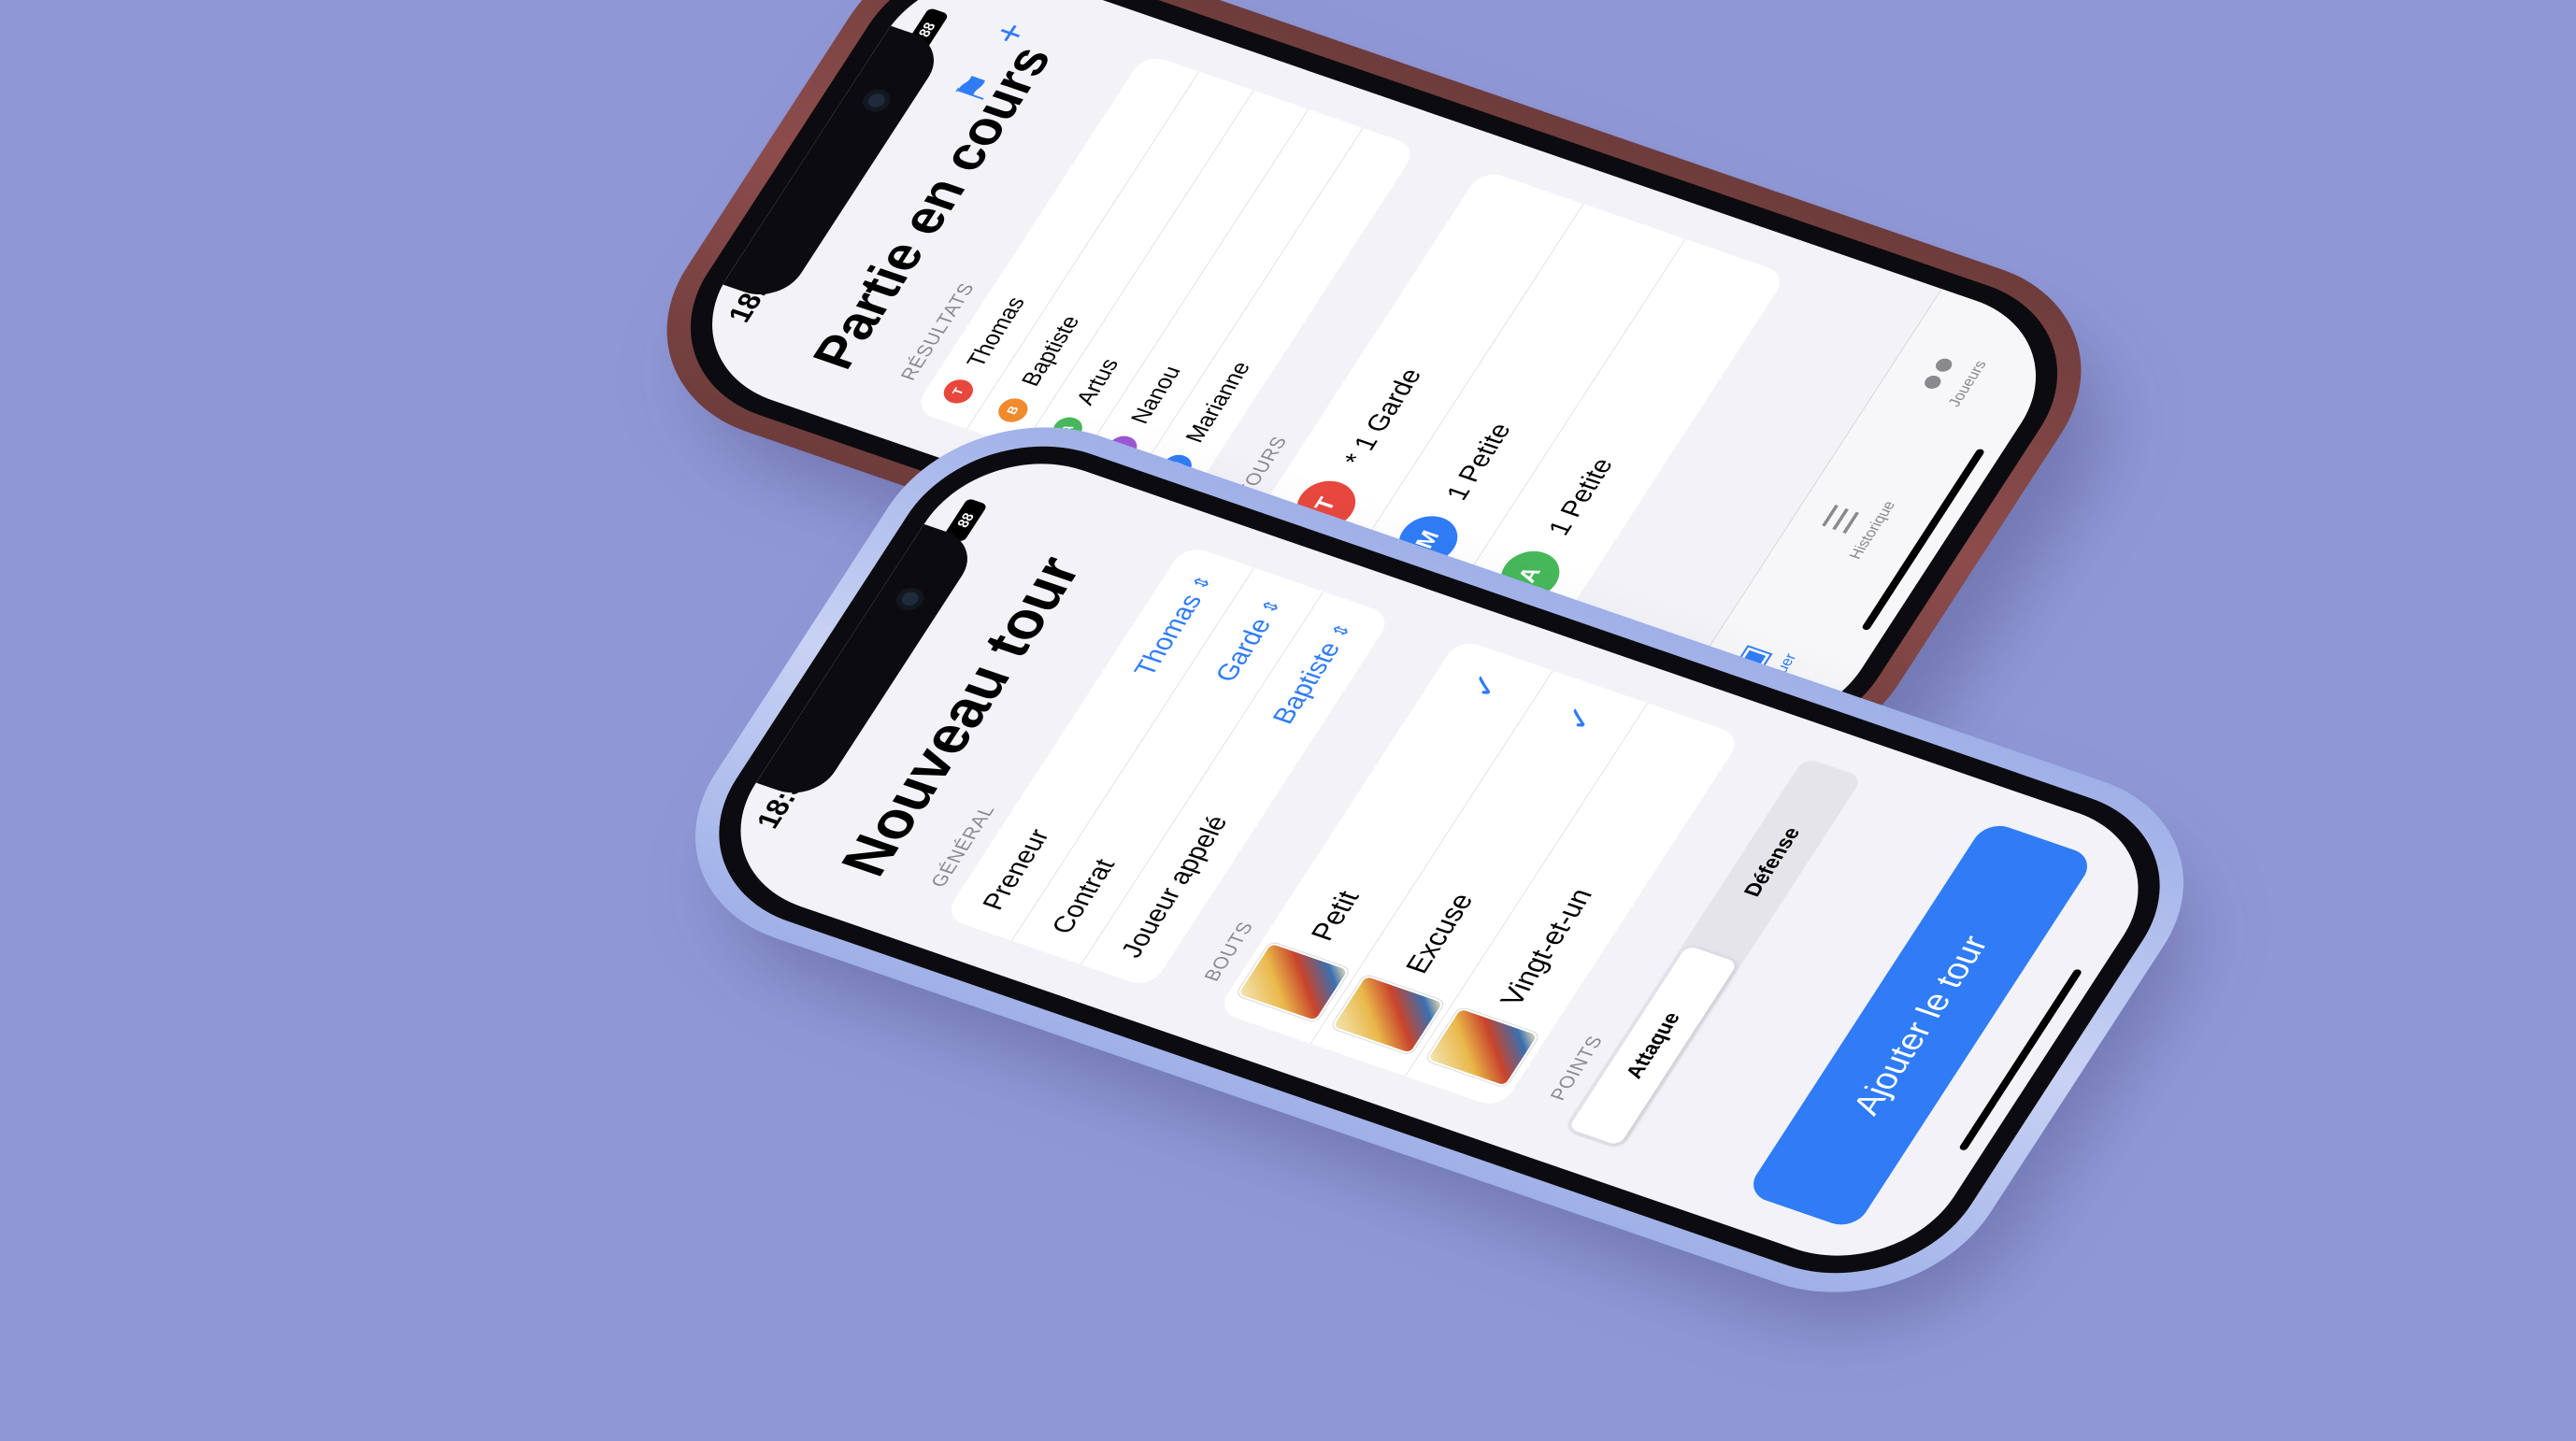  I want to click on player-name: Artus, so click(1097, 381).